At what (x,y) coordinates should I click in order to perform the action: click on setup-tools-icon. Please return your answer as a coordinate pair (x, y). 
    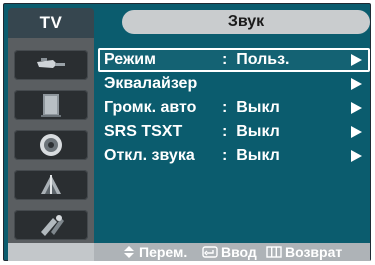
    Looking at the image, I should click on (51, 225).